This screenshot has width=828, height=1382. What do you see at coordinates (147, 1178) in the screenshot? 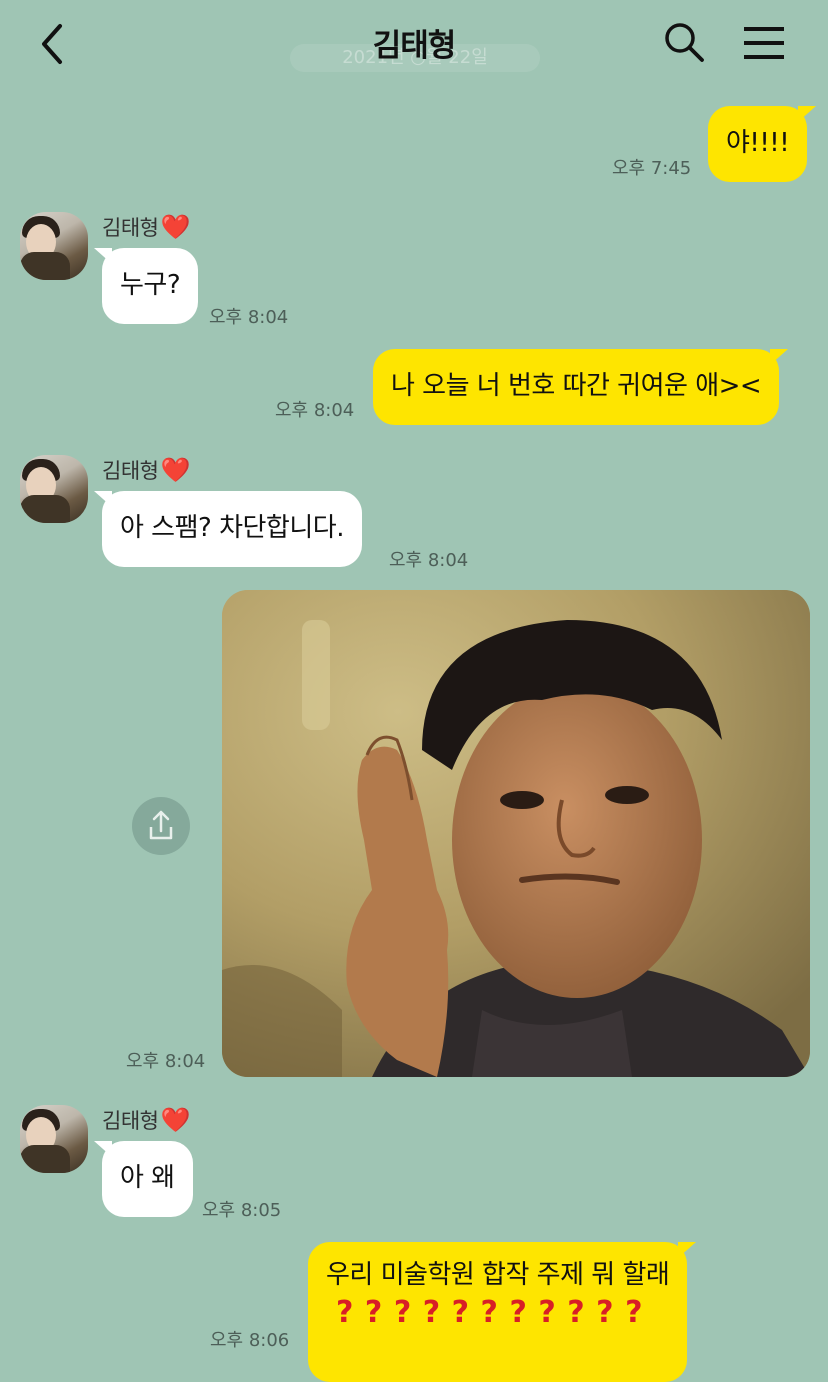
I see `message-text: 아 왜` at bounding box center [147, 1178].